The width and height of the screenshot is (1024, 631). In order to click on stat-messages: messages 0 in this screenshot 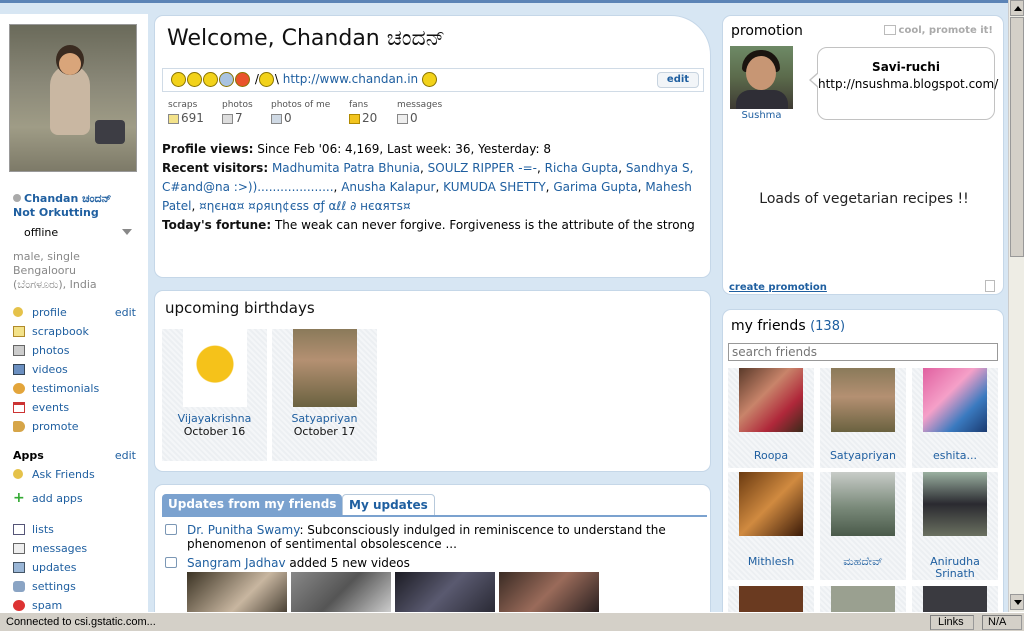, I will do `click(432, 112)`.